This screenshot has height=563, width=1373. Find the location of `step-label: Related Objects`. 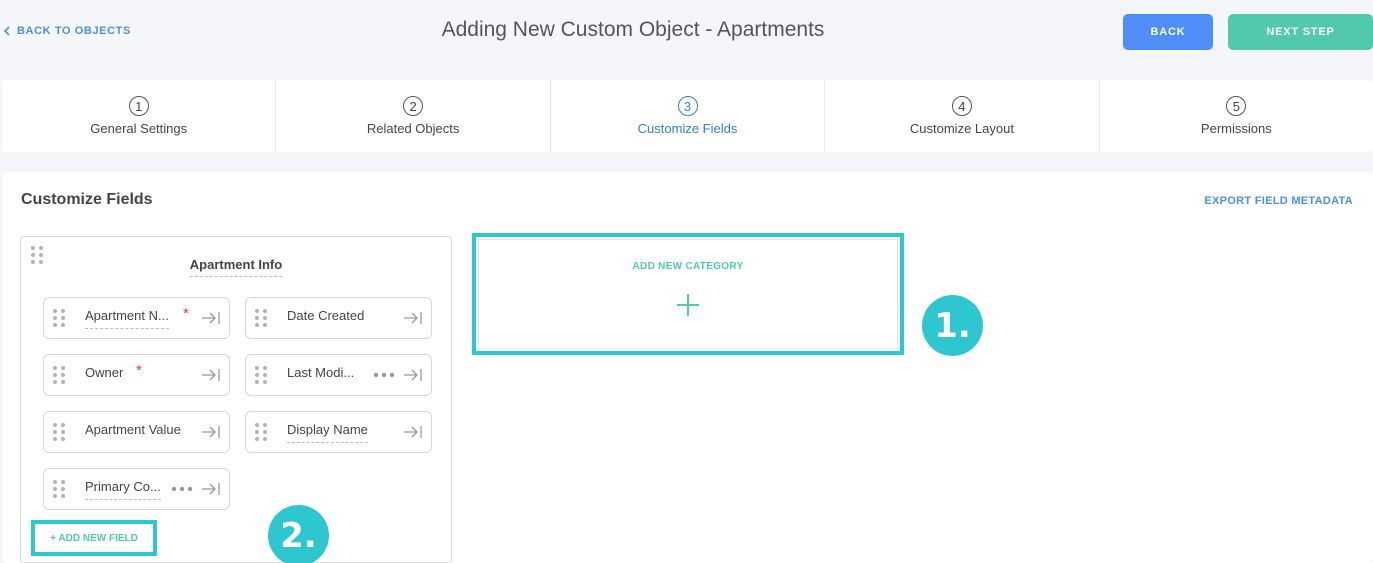

step-label: Related Objects is located at coordinates (413, 128).